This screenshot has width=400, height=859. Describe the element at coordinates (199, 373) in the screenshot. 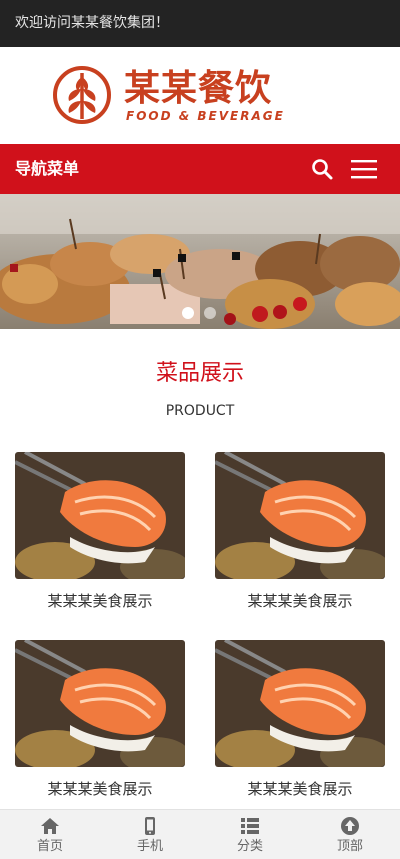

I see `section-title: 菜品展示` at that location.